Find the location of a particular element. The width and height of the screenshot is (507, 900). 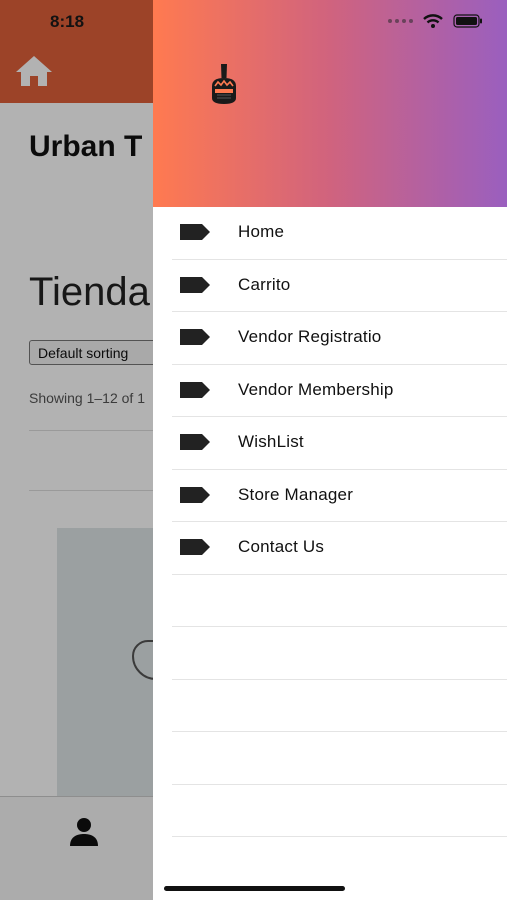

urban-logo is located at coordinates (224, 84).